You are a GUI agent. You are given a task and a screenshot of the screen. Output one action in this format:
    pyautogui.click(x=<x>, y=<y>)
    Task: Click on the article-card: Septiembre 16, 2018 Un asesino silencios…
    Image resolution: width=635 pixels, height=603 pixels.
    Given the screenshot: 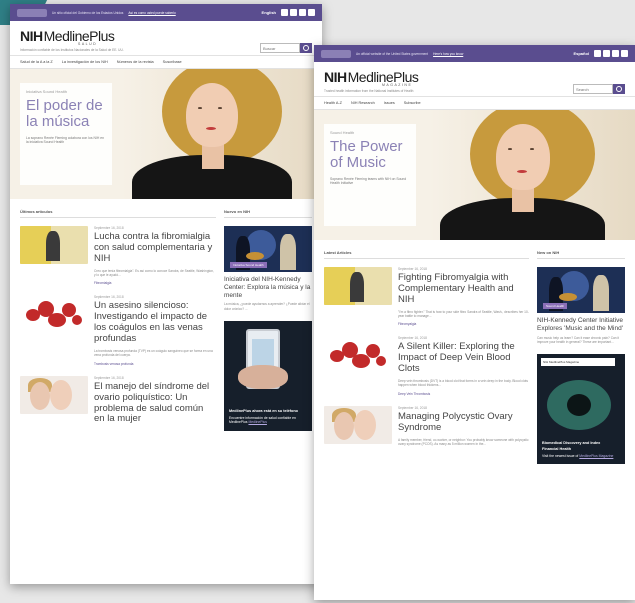 What is the action you would take?
    pyautogui.click(x=118, y=330)
    